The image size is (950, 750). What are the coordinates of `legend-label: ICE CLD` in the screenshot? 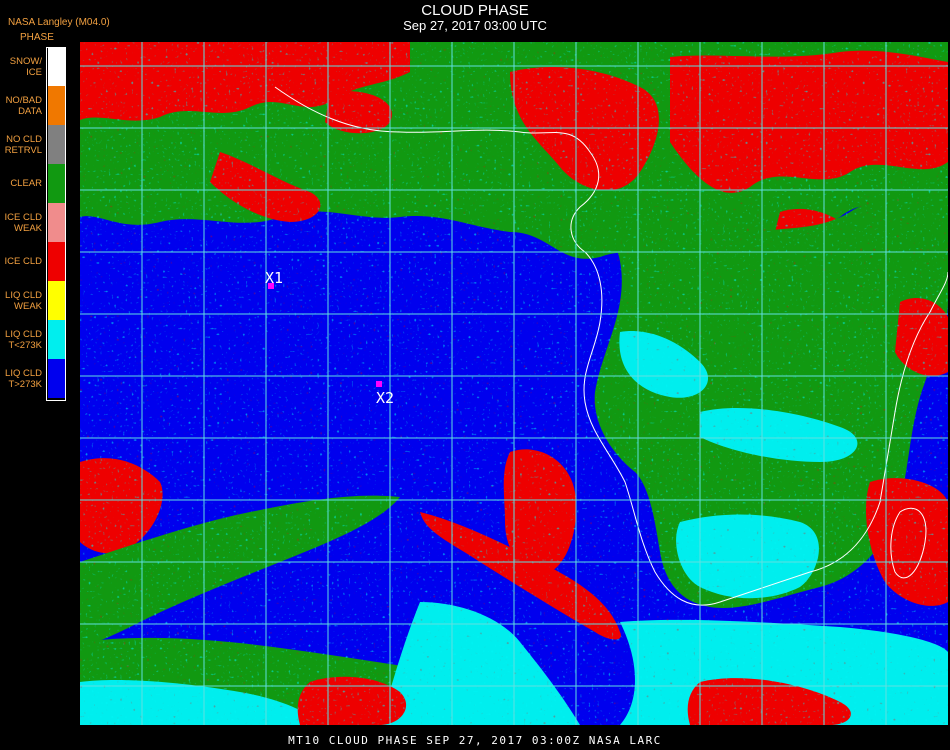 It's located at (21, 261).